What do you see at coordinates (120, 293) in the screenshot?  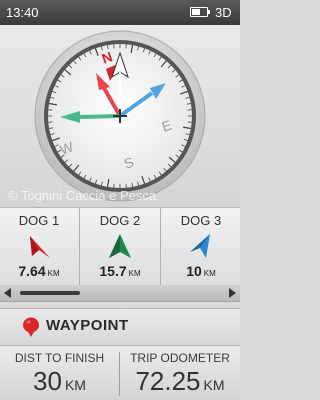 I see `horizontal-scrollbar` at bounding box center [120, 293].